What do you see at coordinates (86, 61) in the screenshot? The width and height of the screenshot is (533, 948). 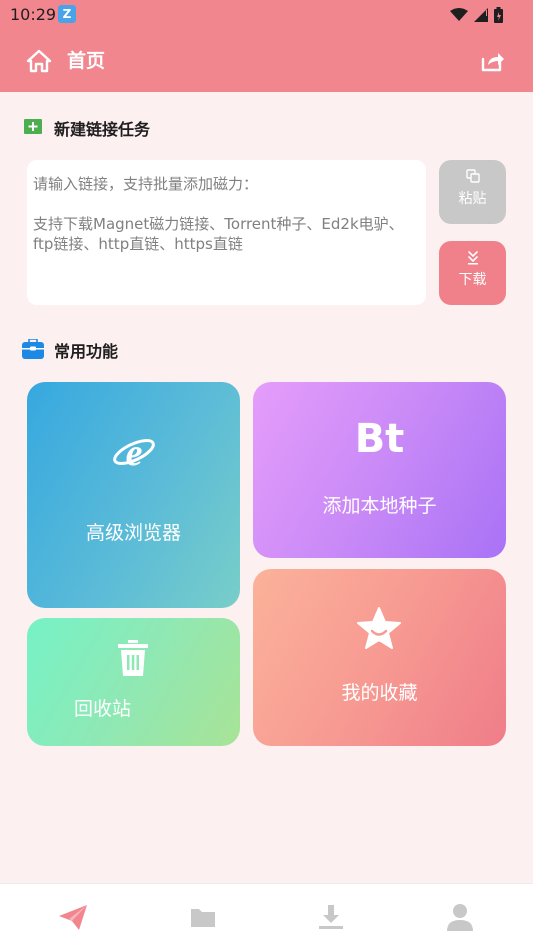 I see `page-title: 首页` at bounding box center [86, 61].